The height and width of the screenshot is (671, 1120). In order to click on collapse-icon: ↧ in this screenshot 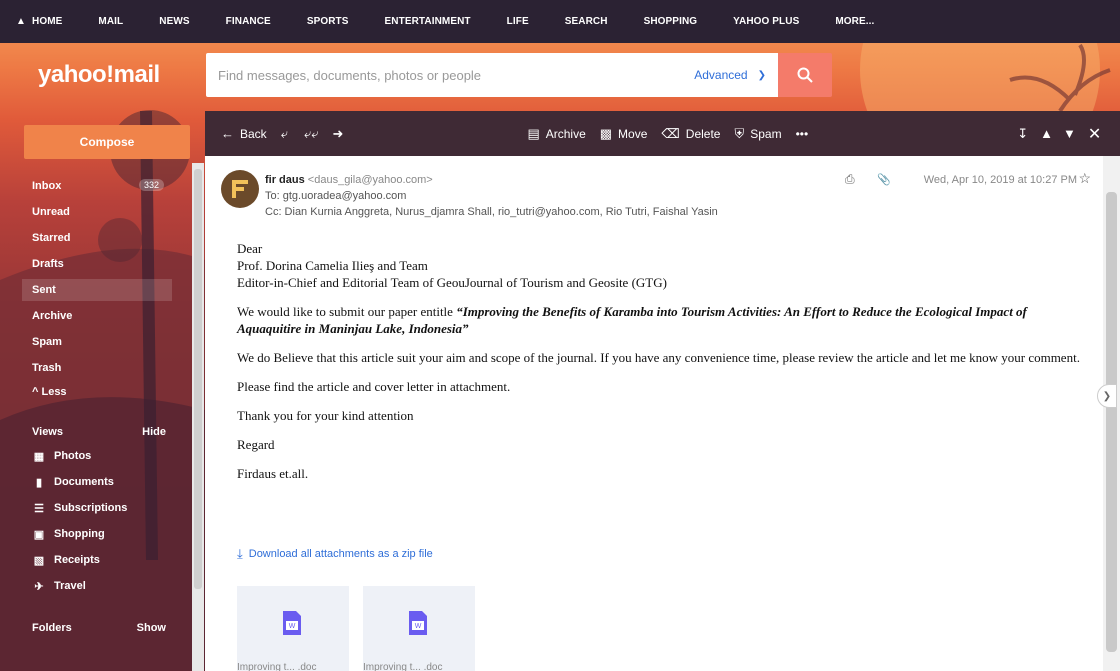, I will do `click(1023, 133)`.